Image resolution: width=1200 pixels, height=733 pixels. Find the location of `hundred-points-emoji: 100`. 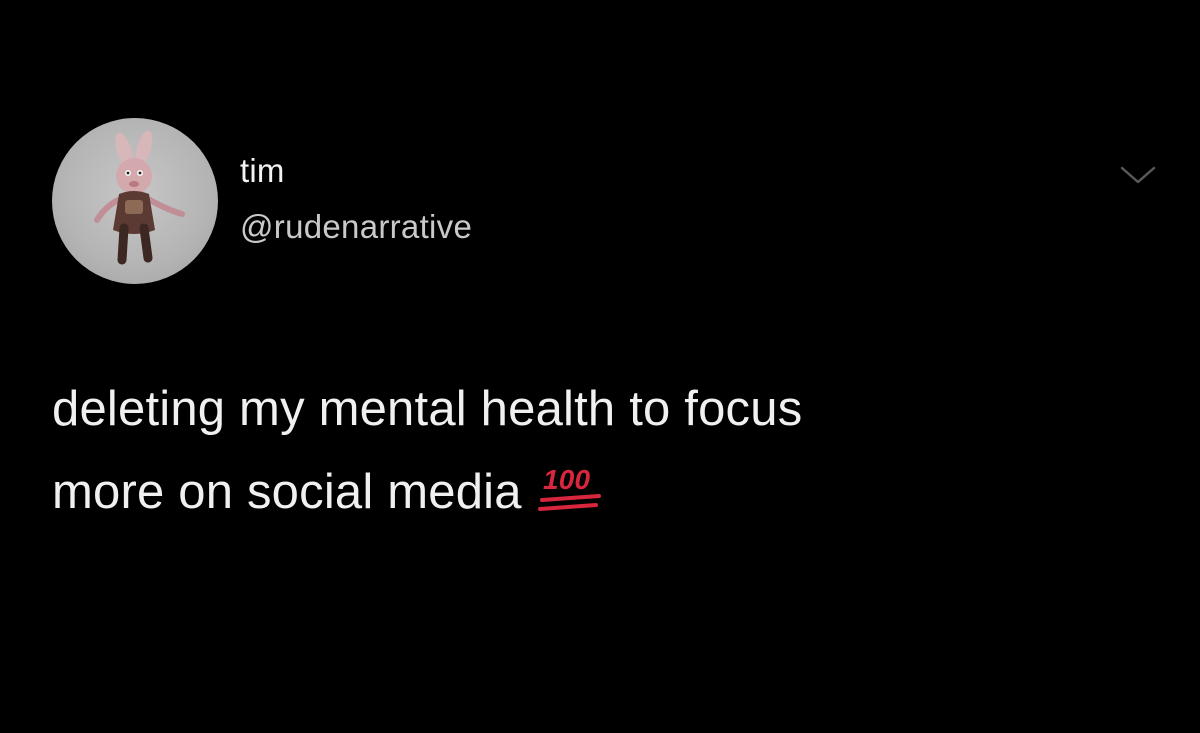

hundred-points-emoji: 100 is located at coordinates (569, 488).